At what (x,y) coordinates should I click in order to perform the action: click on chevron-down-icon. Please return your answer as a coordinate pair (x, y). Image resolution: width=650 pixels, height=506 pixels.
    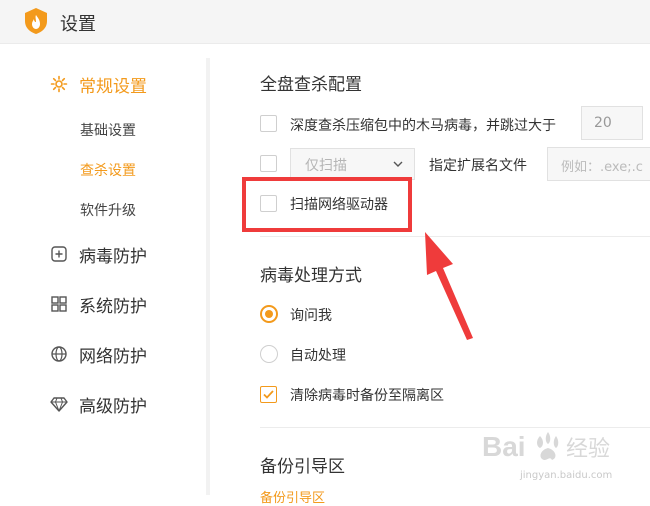
    Looking at the image, I should click on (398, 164).